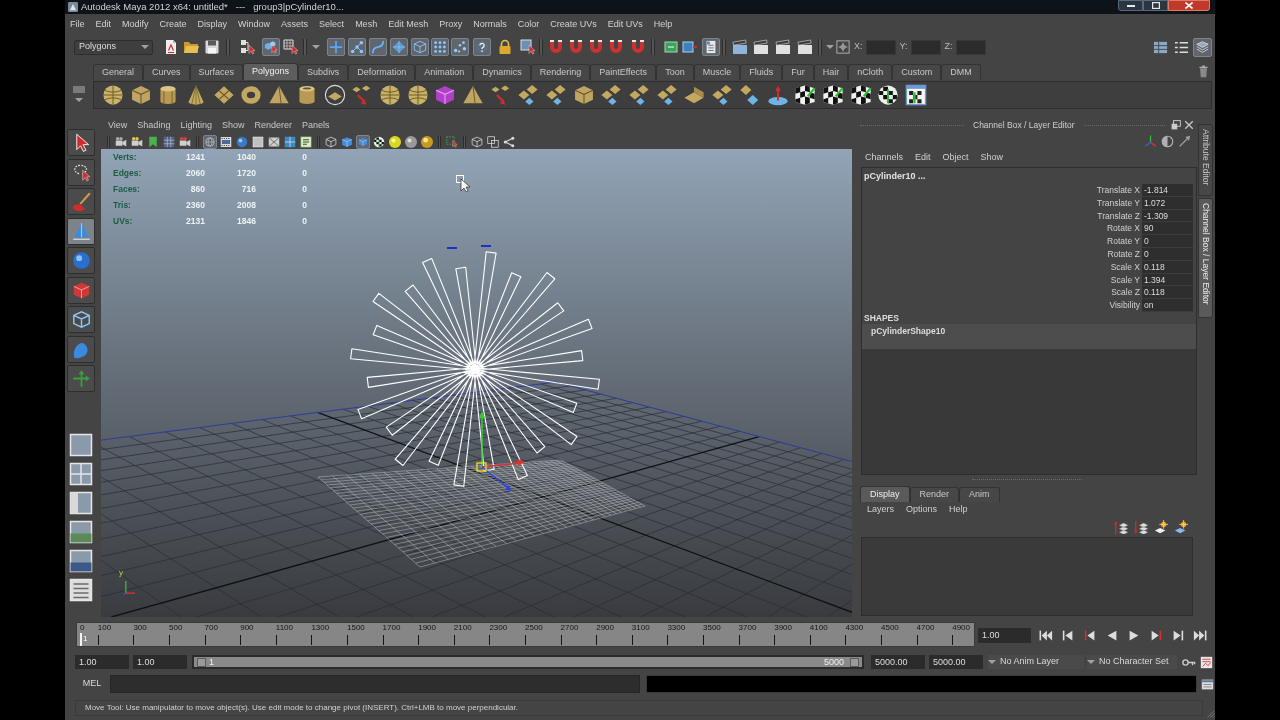 This screenshot has height=720, width=1280. What do you see at coordinates (854, 662) in the screenshot?
I see `range-handle` at bounding box center [854, 662].